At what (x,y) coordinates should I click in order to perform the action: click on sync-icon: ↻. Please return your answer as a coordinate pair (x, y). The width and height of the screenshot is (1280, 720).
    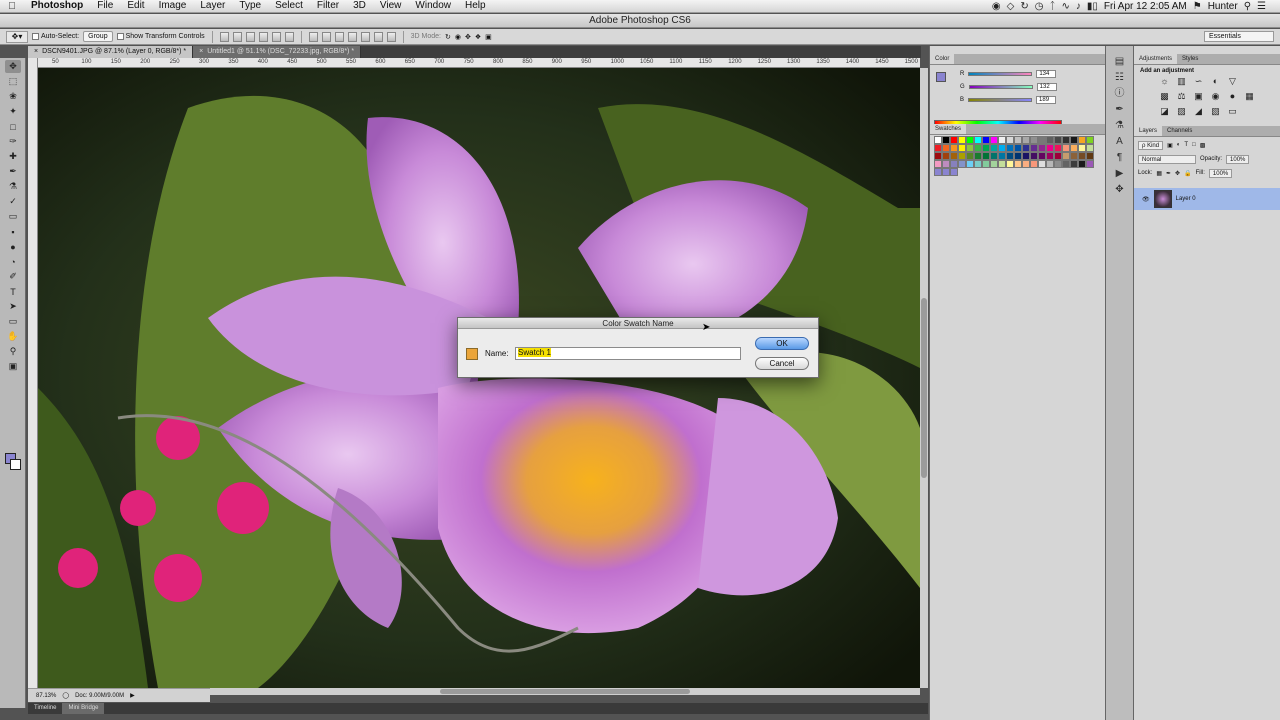
    Looking at the image, I should click on (1024, 6).